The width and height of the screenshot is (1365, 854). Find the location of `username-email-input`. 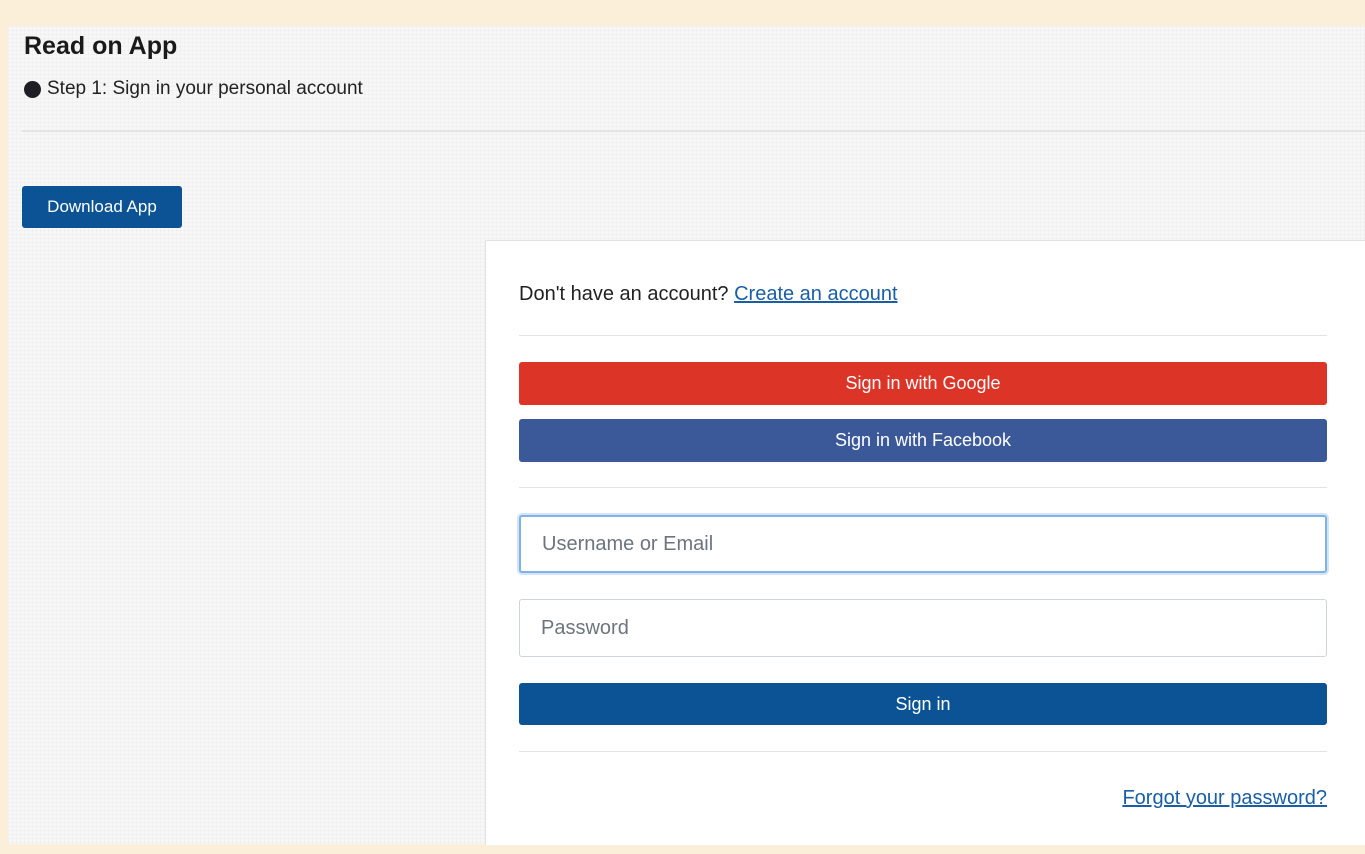

username-email-input is located at coordinates (923, 544).